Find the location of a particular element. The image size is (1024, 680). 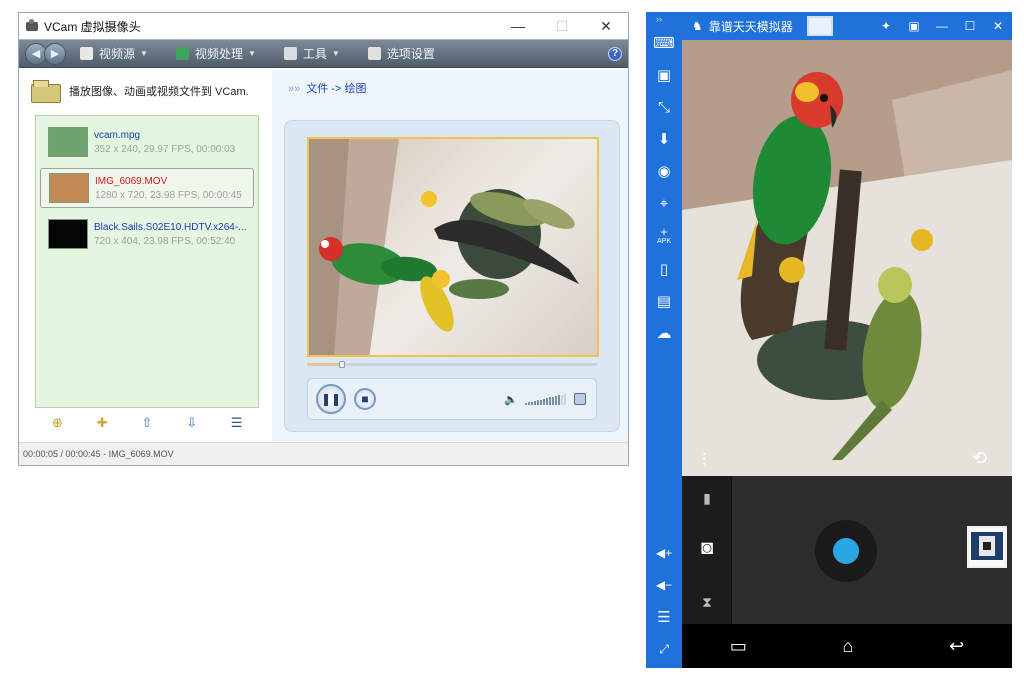

back-icon: ↩ is located at coordinates (956, 646).